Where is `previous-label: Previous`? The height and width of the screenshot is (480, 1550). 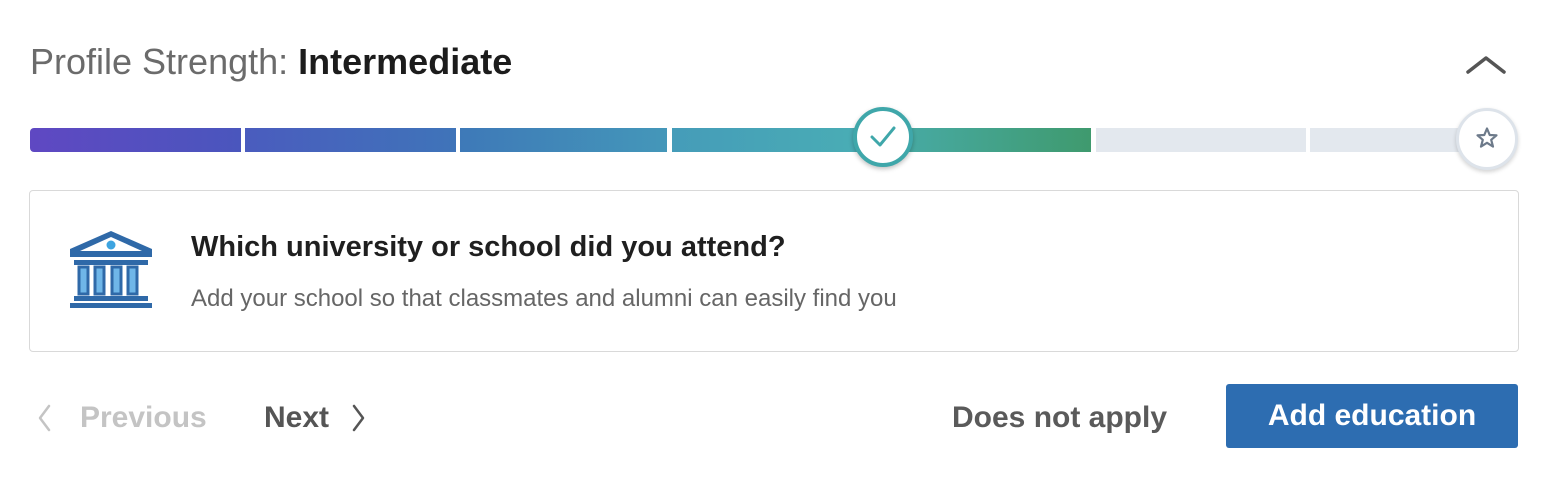 previous-label: Previous is located at coordinates (143, 417).